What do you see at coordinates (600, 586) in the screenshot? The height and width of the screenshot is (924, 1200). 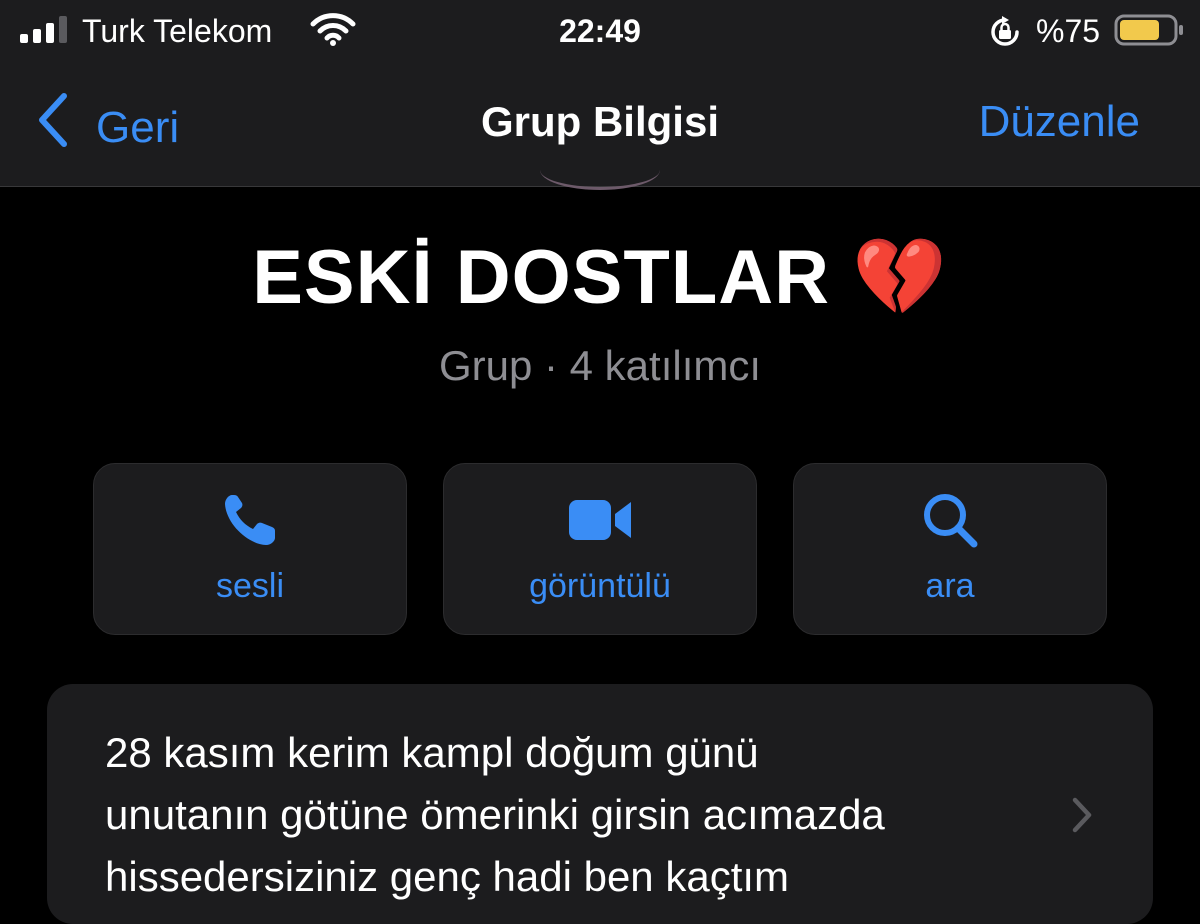 I see `video-call-label: görüntülü` at bounding box center [600, 586].